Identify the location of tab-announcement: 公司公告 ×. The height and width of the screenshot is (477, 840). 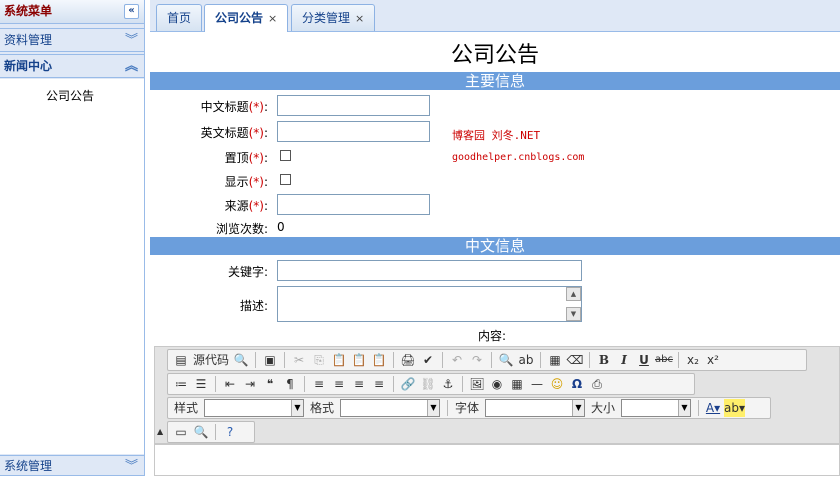
(246, 18).